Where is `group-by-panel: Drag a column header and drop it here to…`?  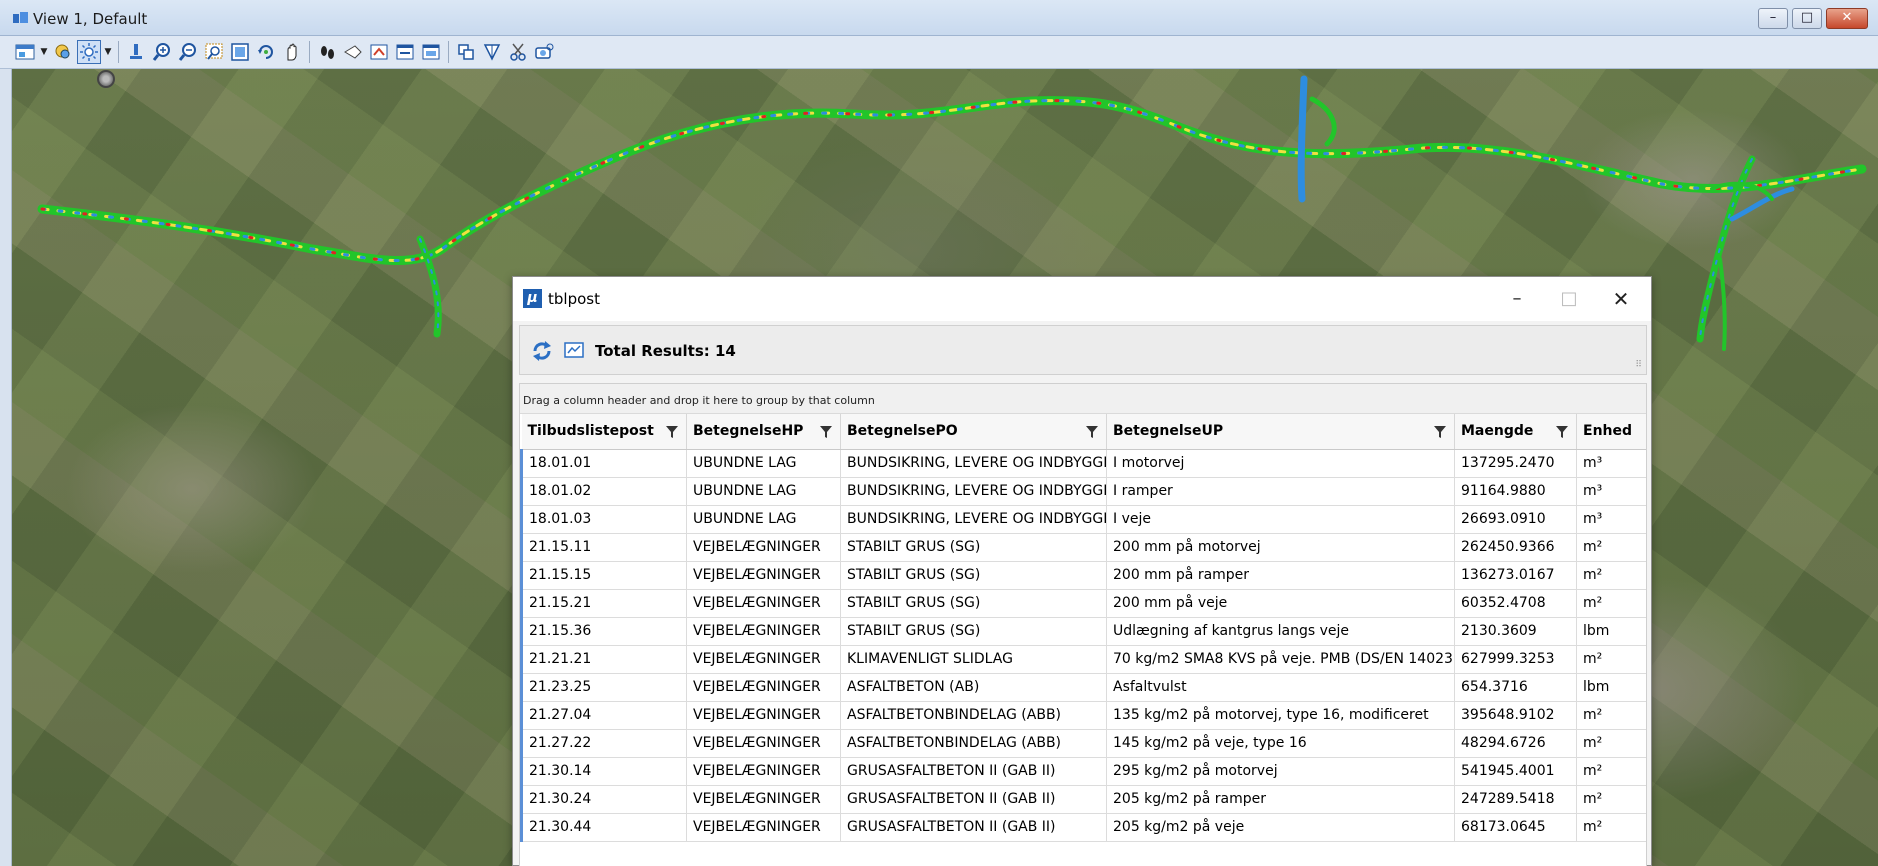
group-by-panel: Drag a column header and drop it here to… is located at coordinates (1083, 399).